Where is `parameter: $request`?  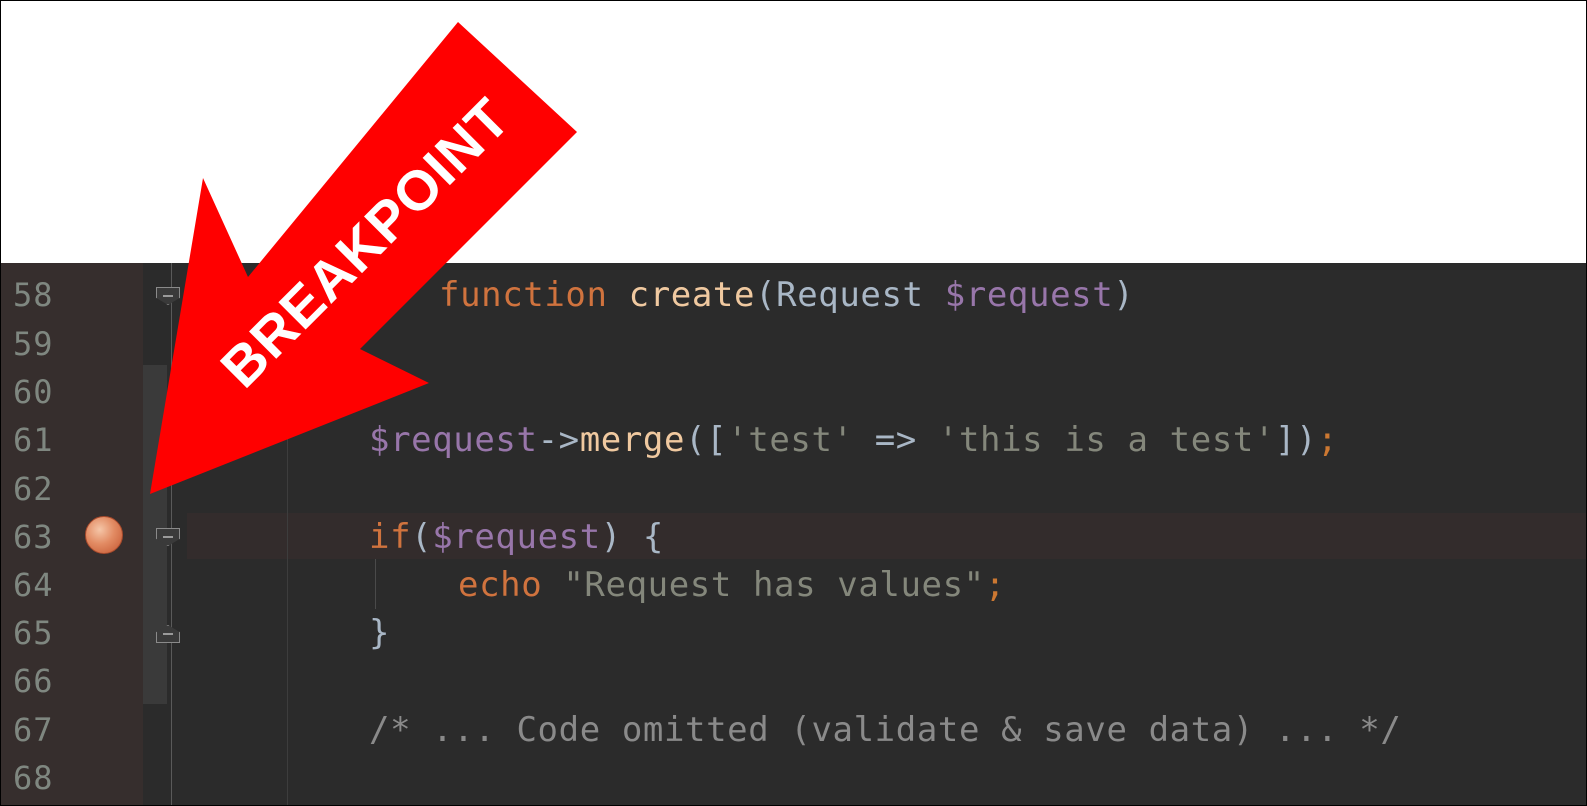
parameter: $request is located at coordinates (1029, 295).